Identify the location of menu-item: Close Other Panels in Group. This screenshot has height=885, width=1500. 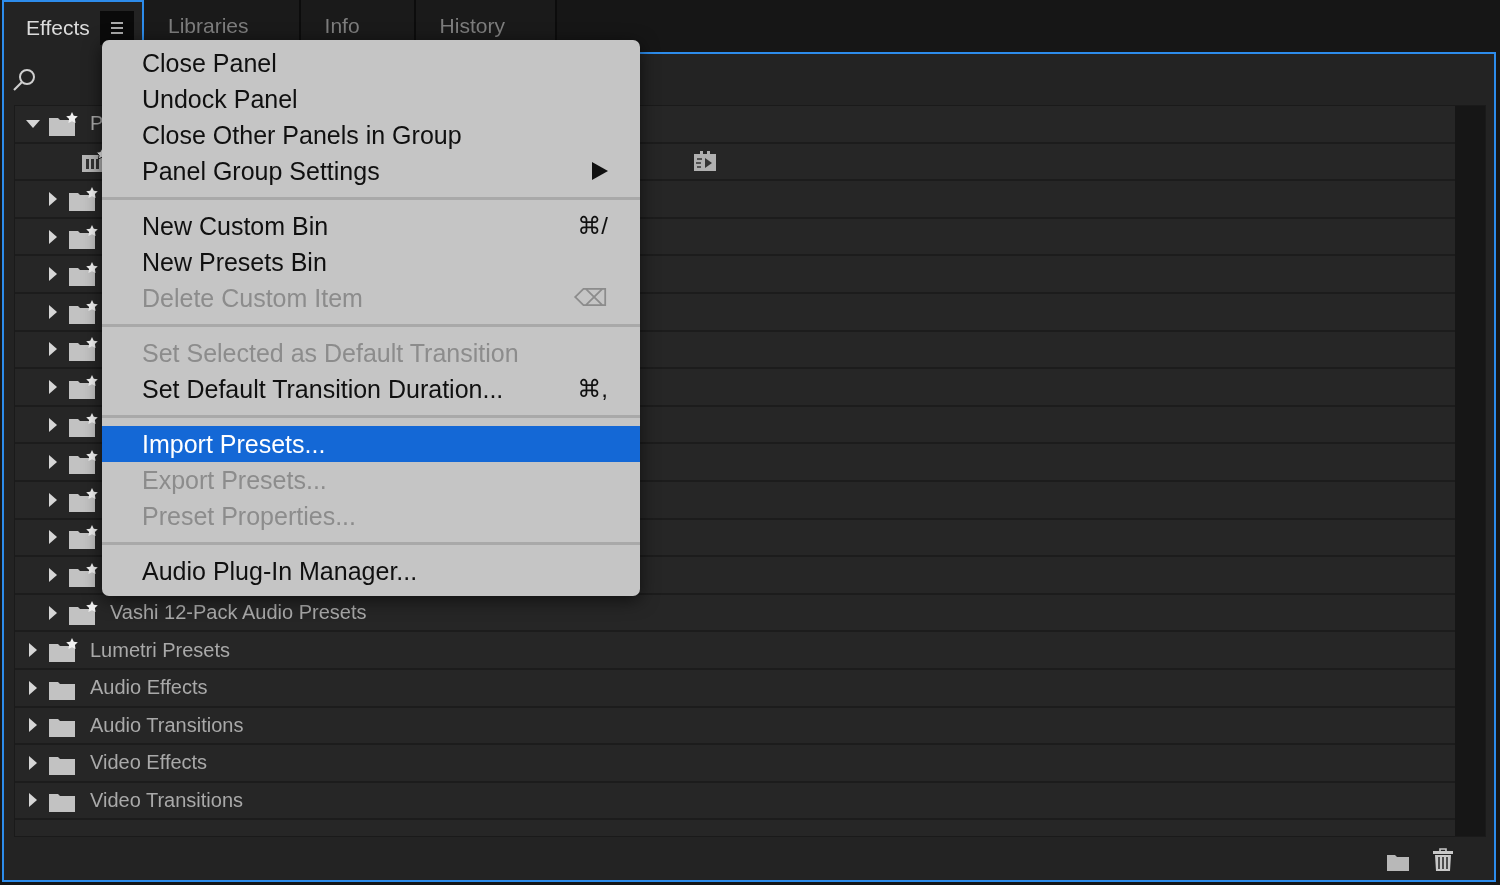
(371, 135).